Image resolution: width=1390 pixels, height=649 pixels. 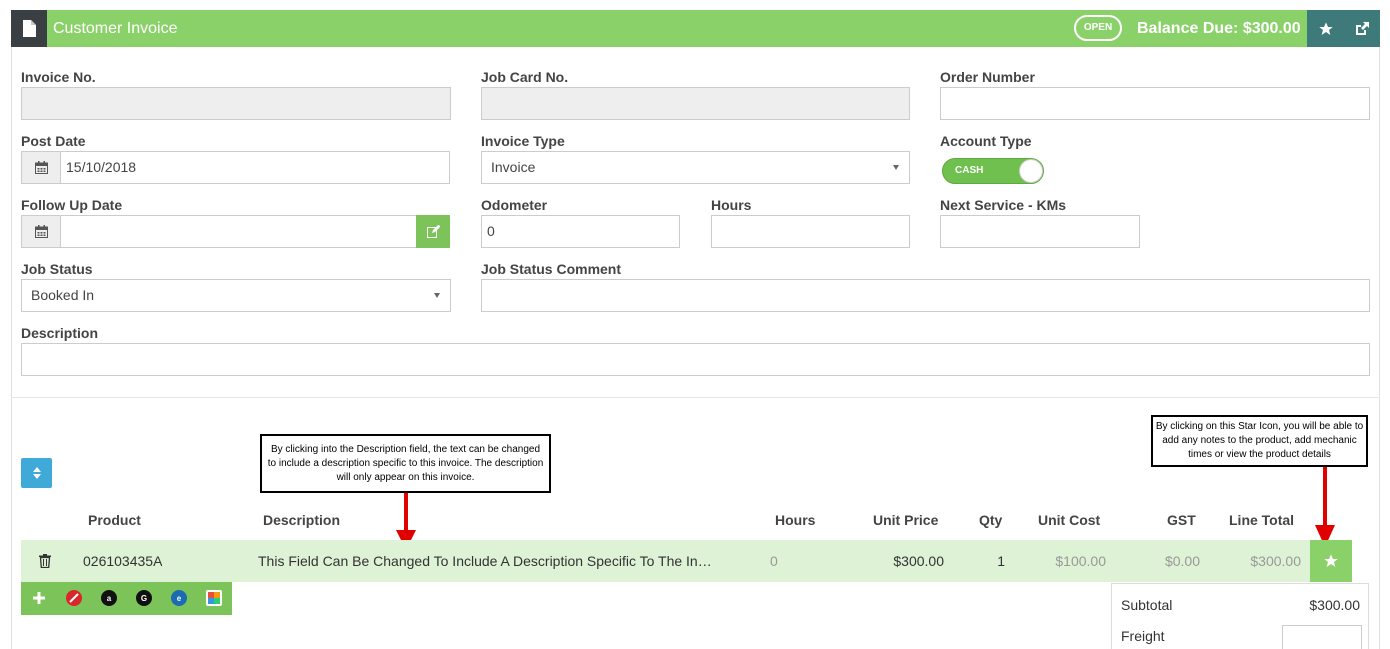 I want to click on section-divider, so click(x=695, y=397).